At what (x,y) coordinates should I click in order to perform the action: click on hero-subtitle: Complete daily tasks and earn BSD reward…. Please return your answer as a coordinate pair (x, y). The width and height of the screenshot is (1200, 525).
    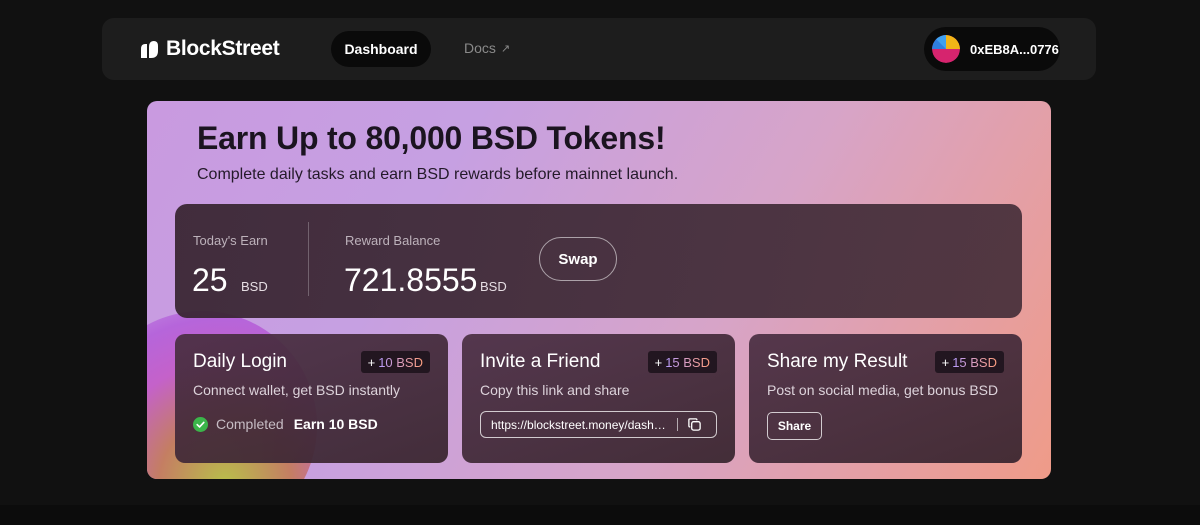
    Looking at the image, I should click on (438, 174).